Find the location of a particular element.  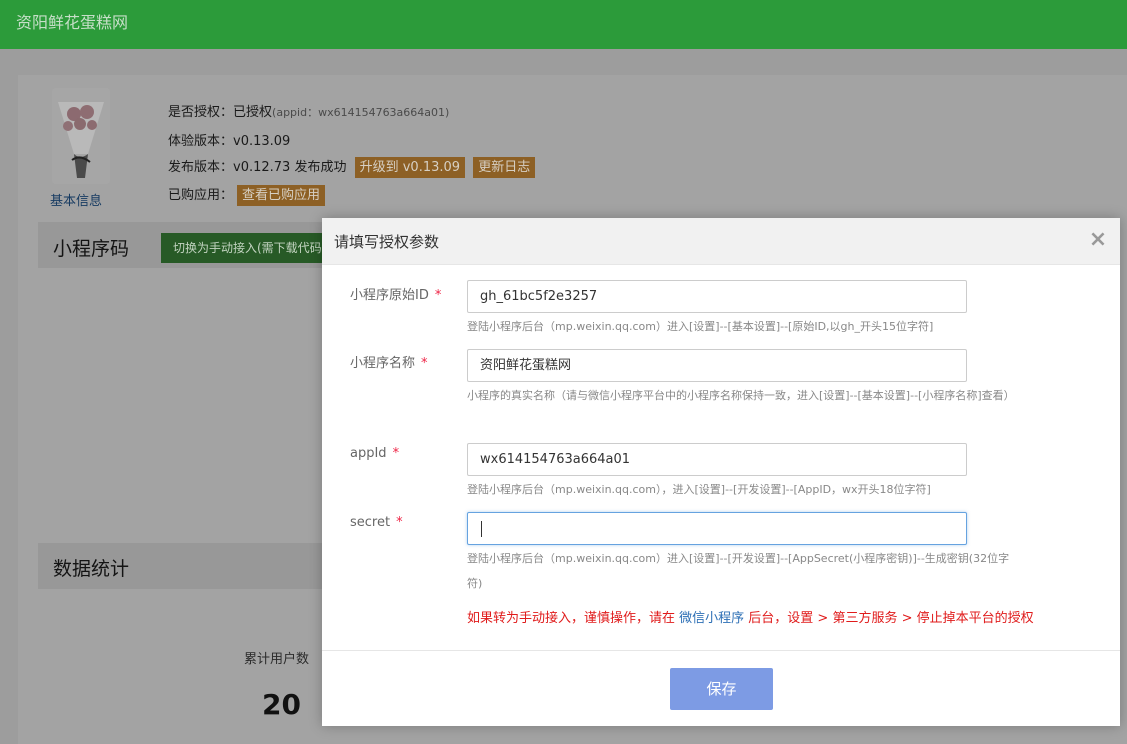

close-icon: × is located at coordinates (1098, 240).